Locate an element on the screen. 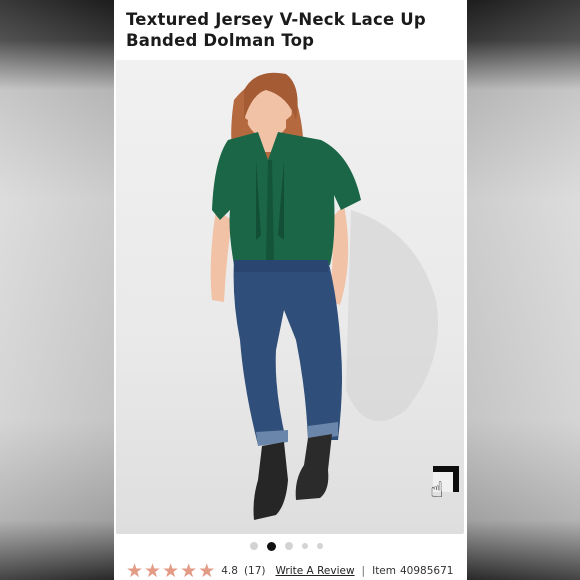 The height and width of the screenshot is (580, 580). item-number: 40985671 is located at coordinates (427, 571).